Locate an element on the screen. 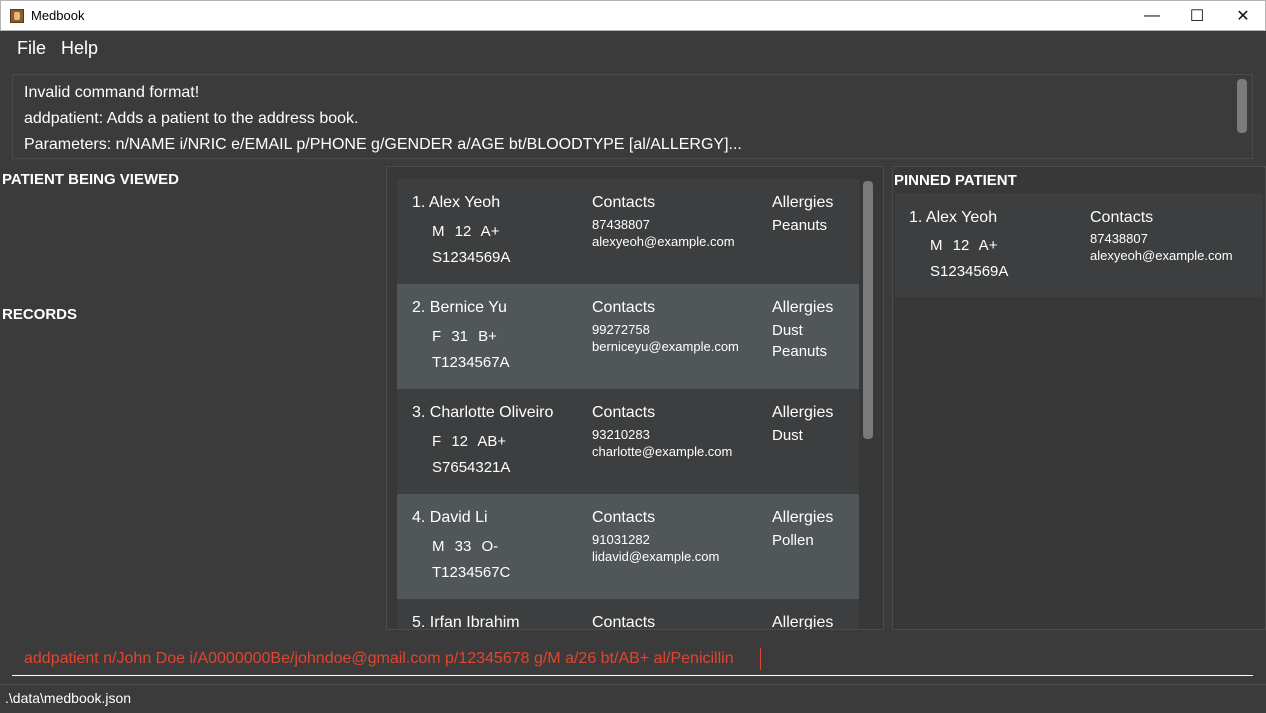  patient-phone: 91031282 is located at coordinates (621, 539).